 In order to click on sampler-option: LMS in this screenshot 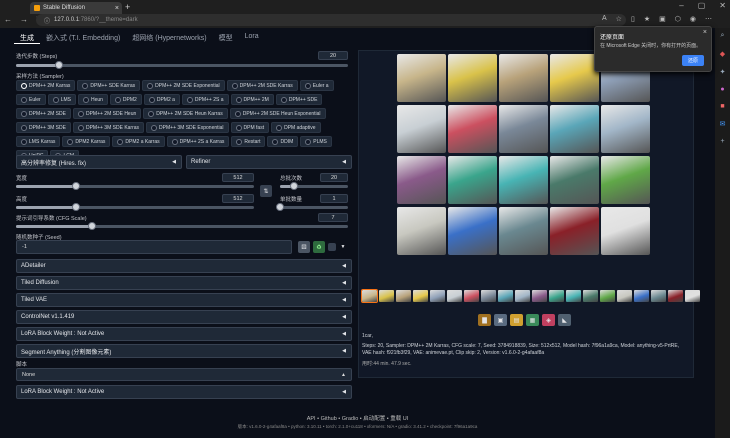, I will do `click(61, 99)`.